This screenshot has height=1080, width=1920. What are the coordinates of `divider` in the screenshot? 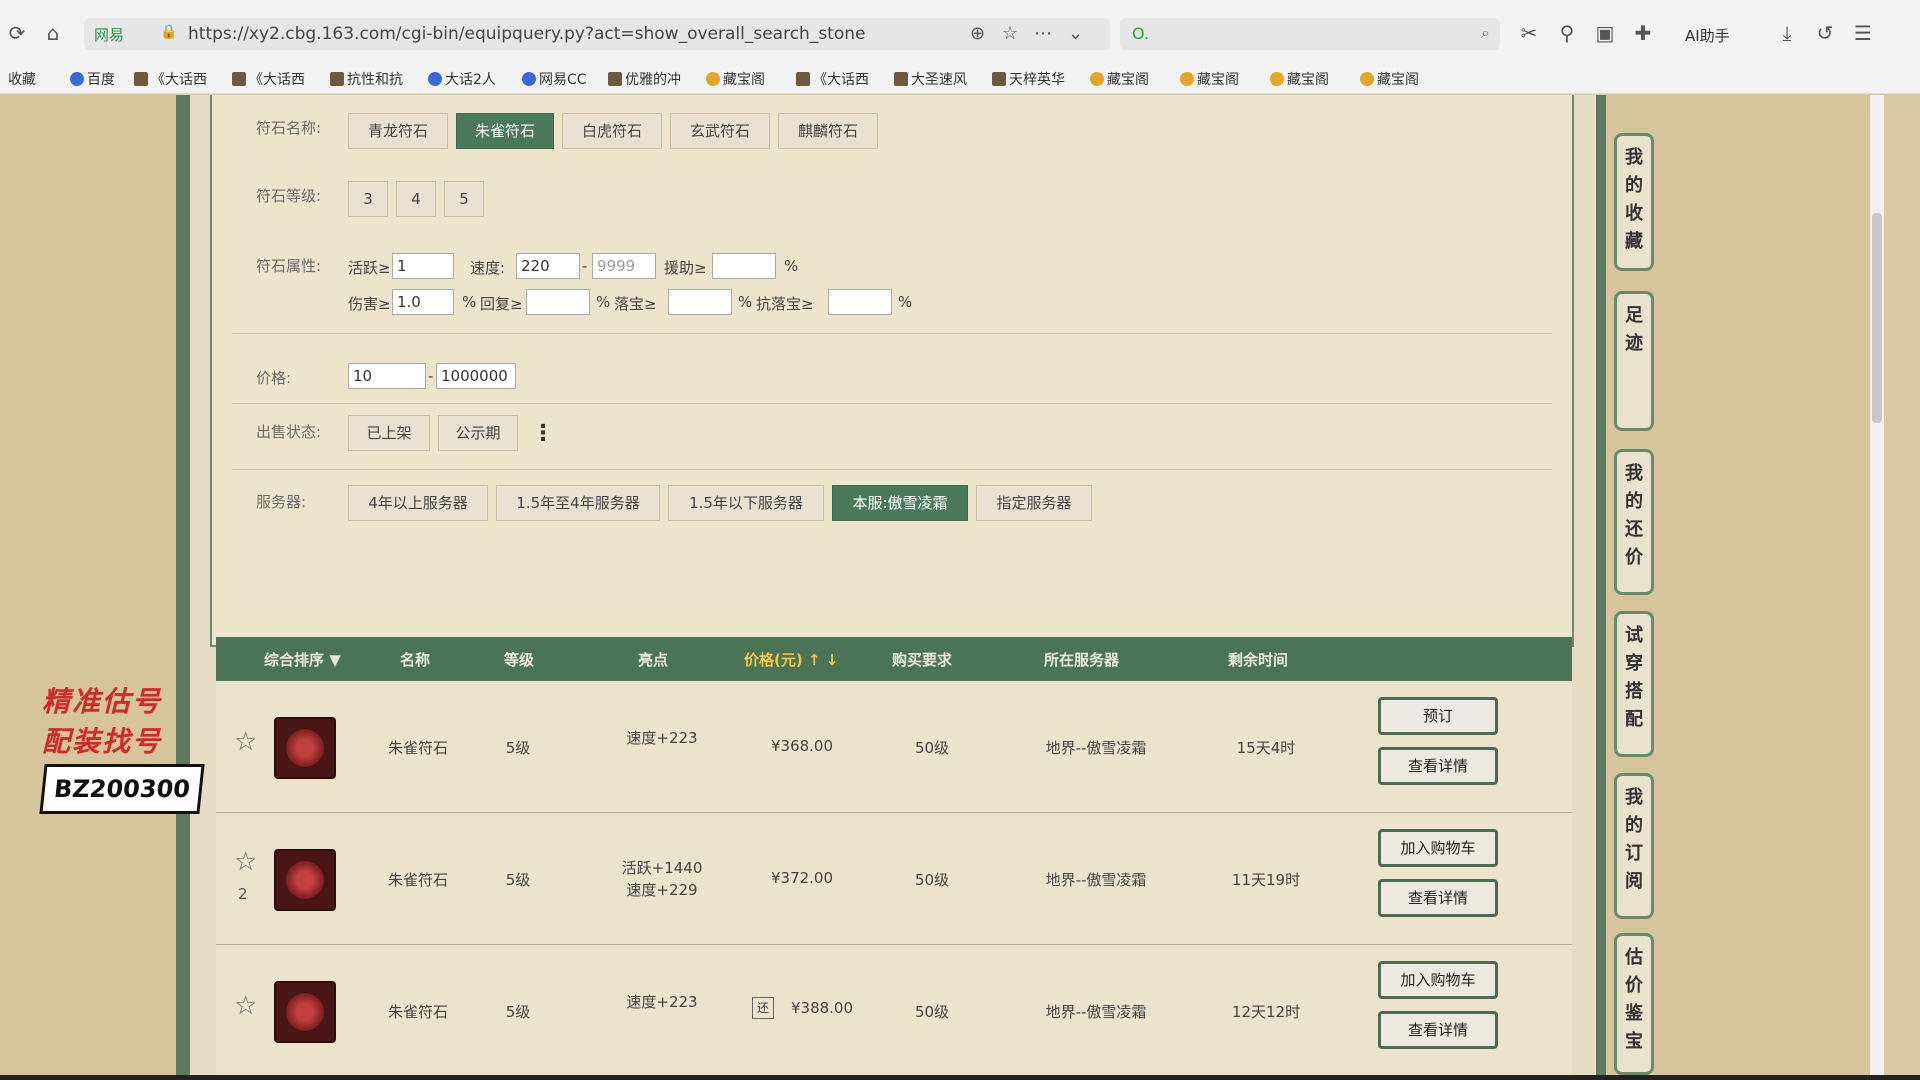 It's located at (892, 333).